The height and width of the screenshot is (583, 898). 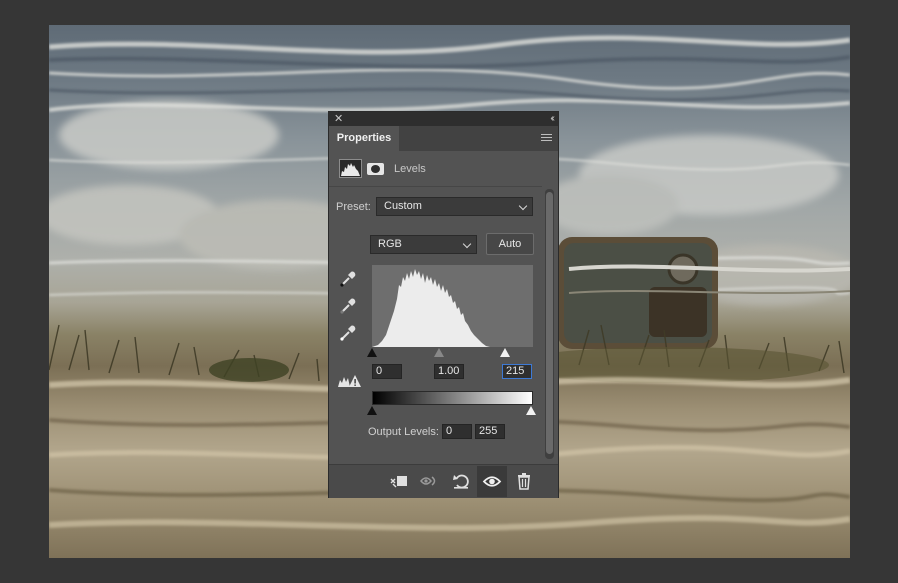 I want to click on auto-button: Auto, so click(x=510, y=244).